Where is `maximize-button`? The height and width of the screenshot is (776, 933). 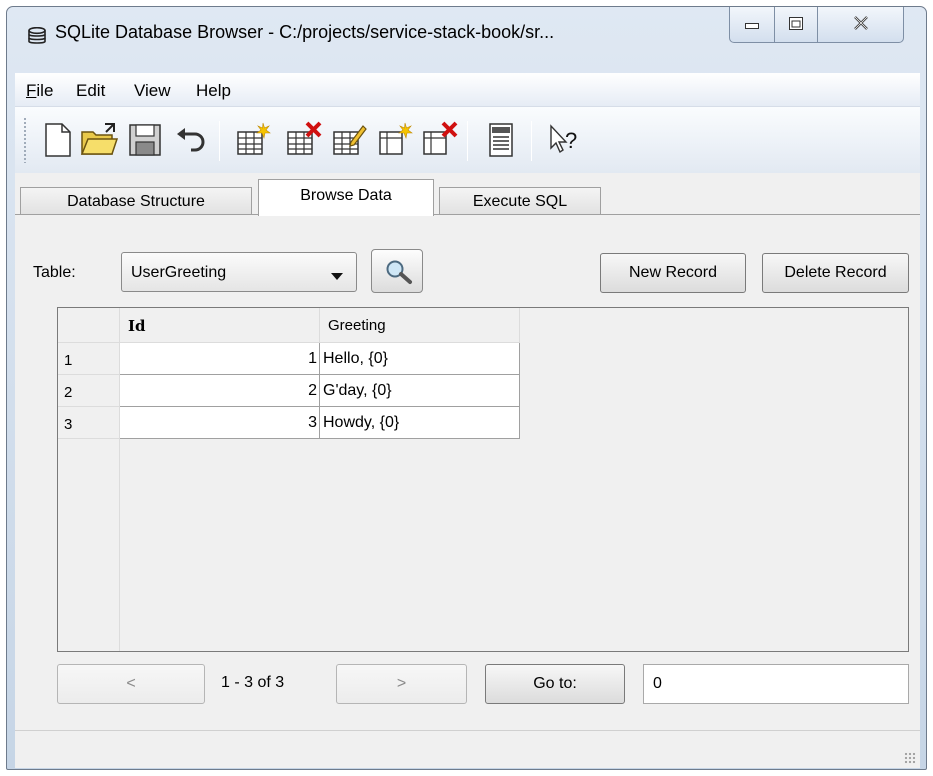
maximize-button is located at coordinates (796, 25).